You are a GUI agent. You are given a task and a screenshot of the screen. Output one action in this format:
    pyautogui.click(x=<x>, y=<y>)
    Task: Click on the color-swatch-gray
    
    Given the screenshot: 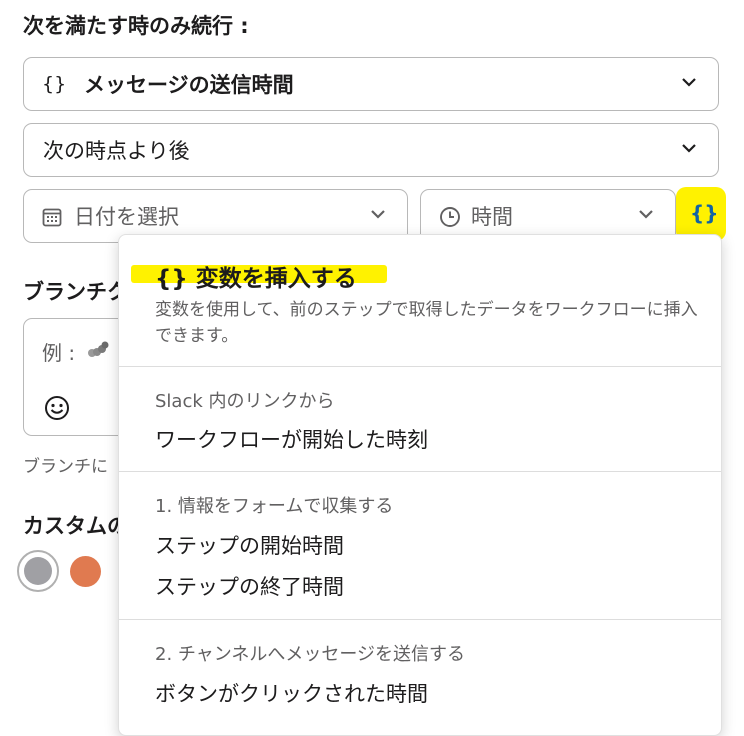 What is the action you would take?
    pyautogui.click(x=38, y=571)
    